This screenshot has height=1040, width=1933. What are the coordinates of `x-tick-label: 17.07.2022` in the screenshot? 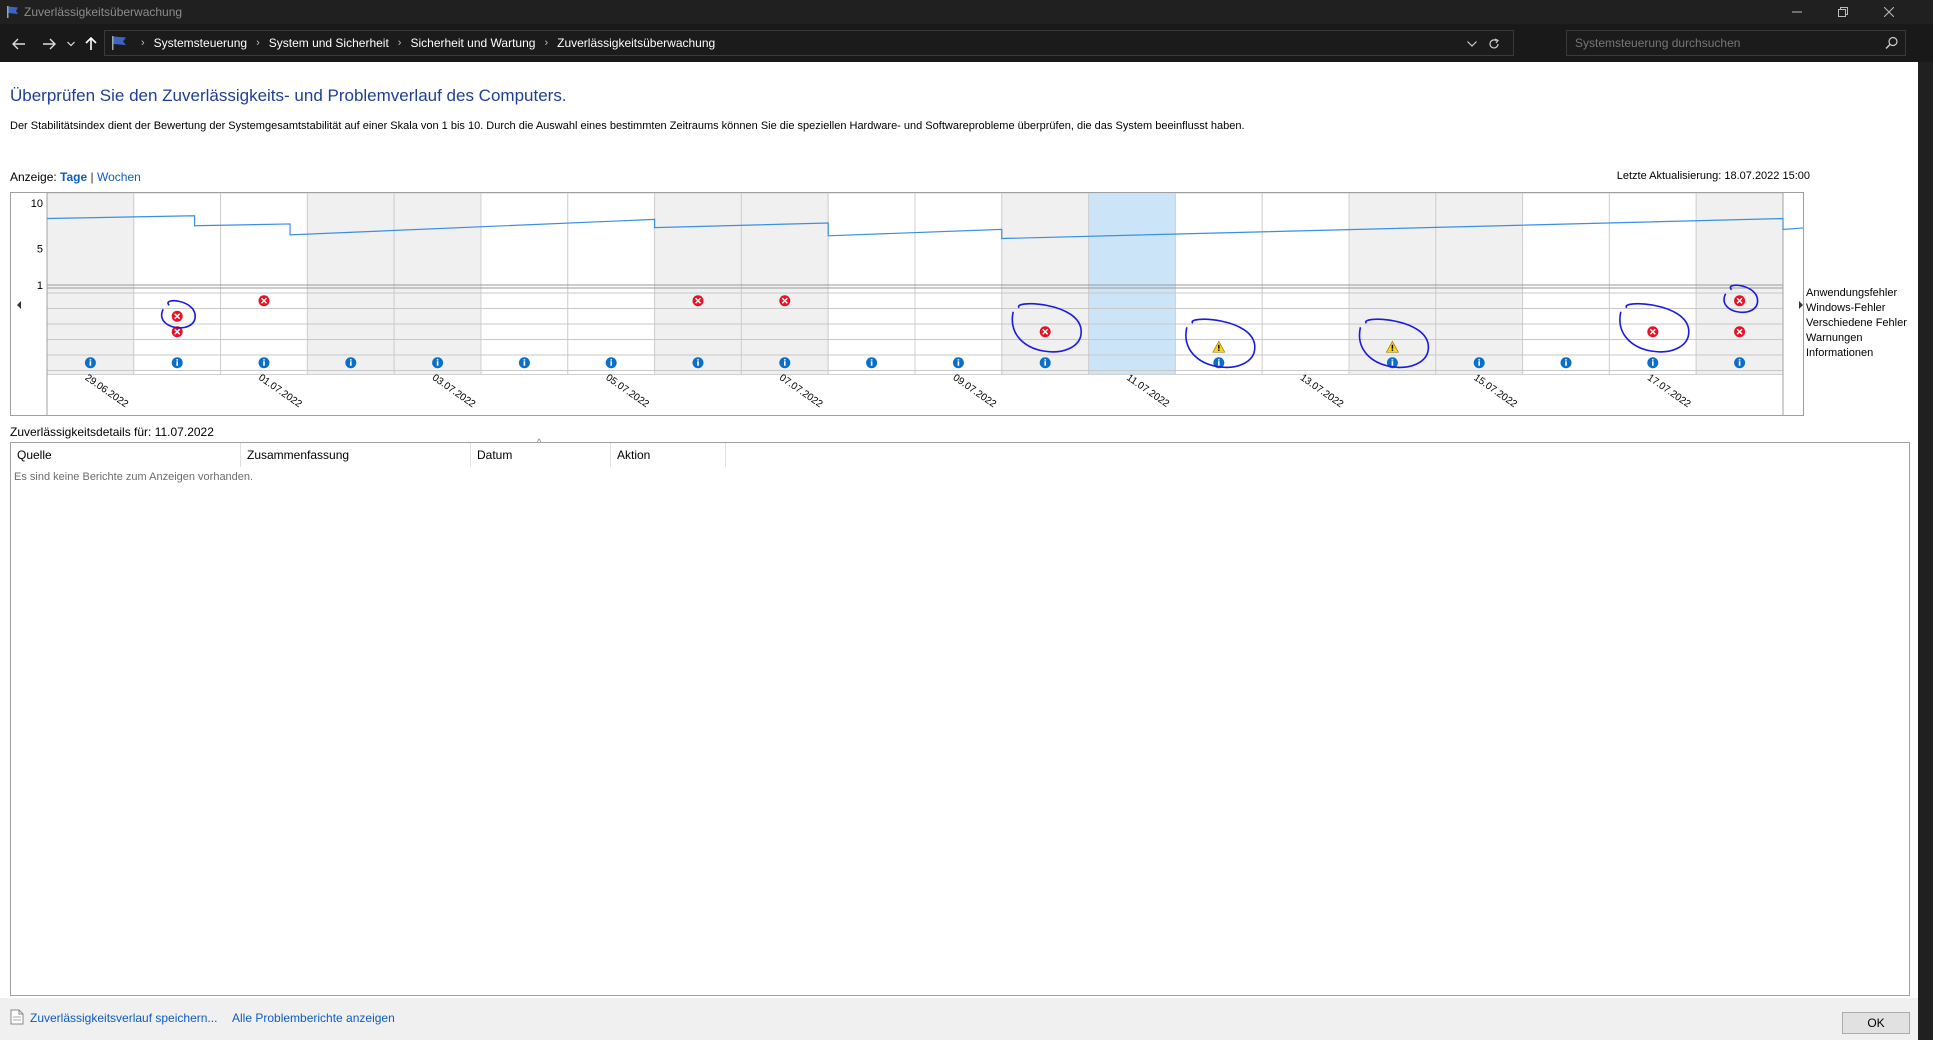 It's located at (1669, 391).